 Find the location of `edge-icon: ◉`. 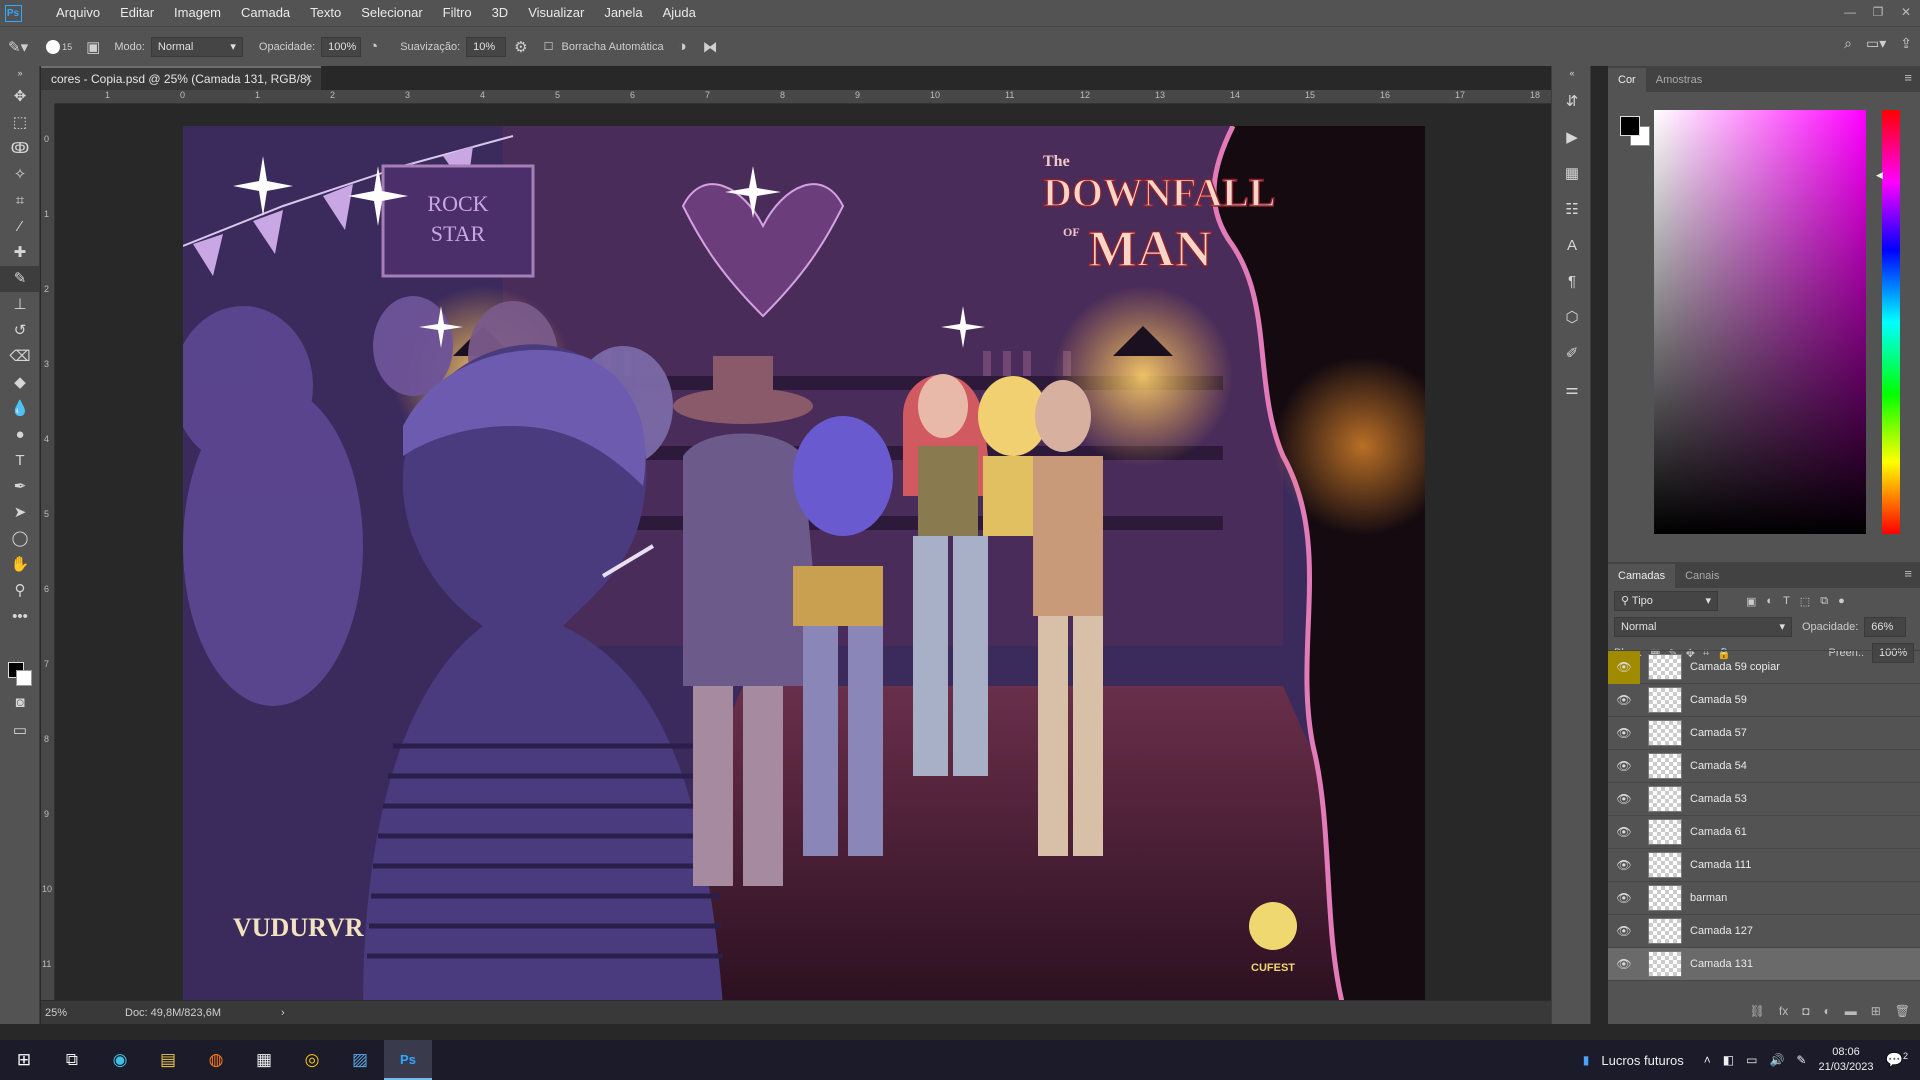

edge-icon: ◉ is located at coordinates (120, 1060).